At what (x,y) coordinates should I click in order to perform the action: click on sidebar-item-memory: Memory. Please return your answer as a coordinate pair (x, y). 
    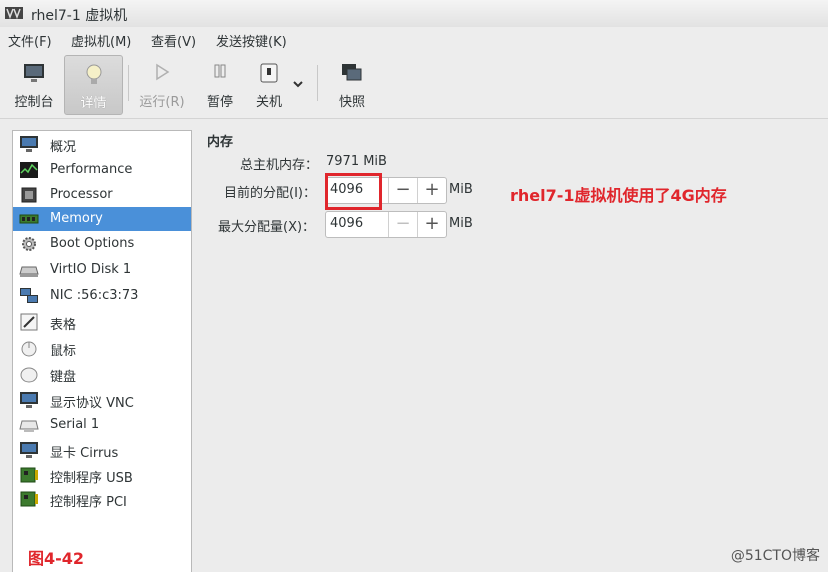
    Looking at the image, I should click on (102, 219).